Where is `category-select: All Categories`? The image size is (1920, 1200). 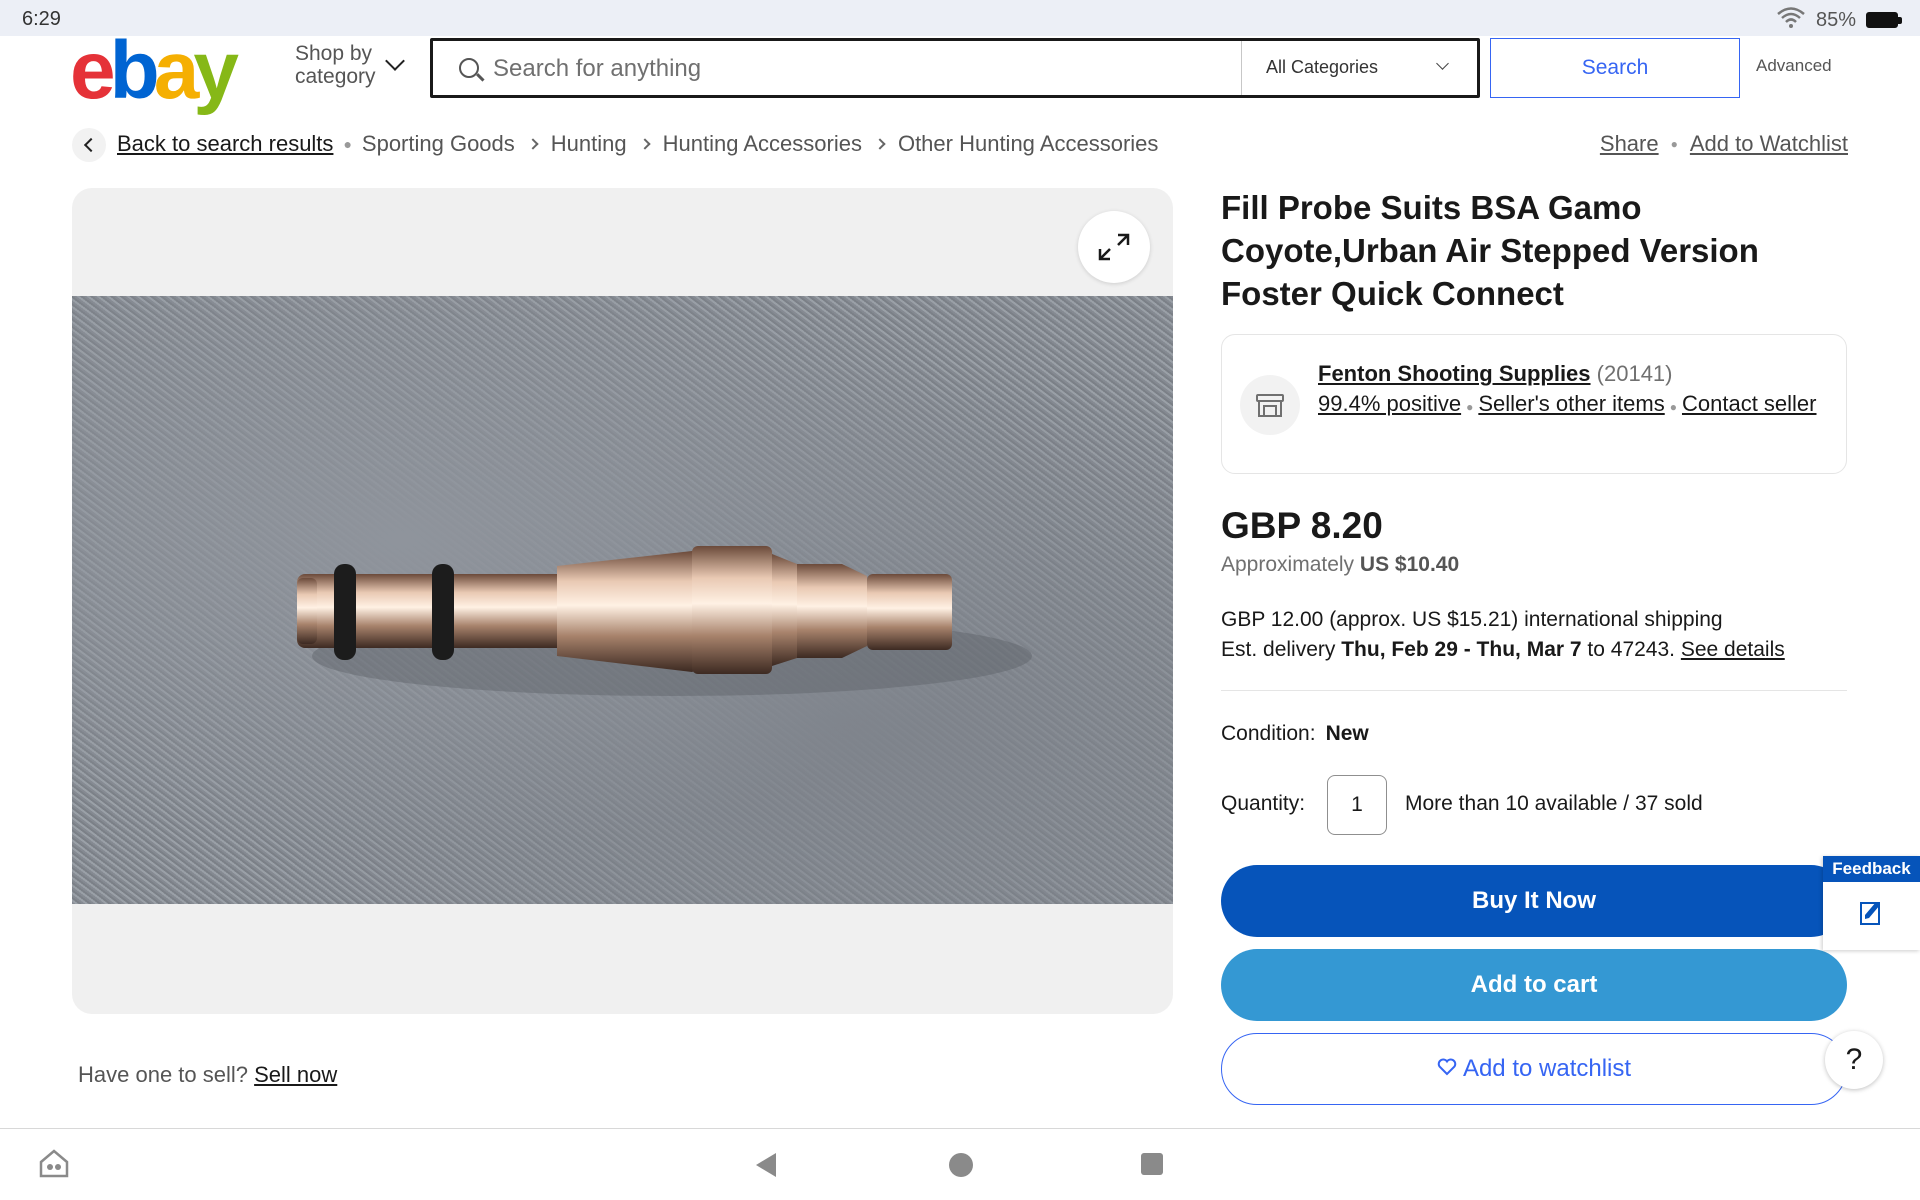
category-select: All Categories is located at coordinates (1359, 68).